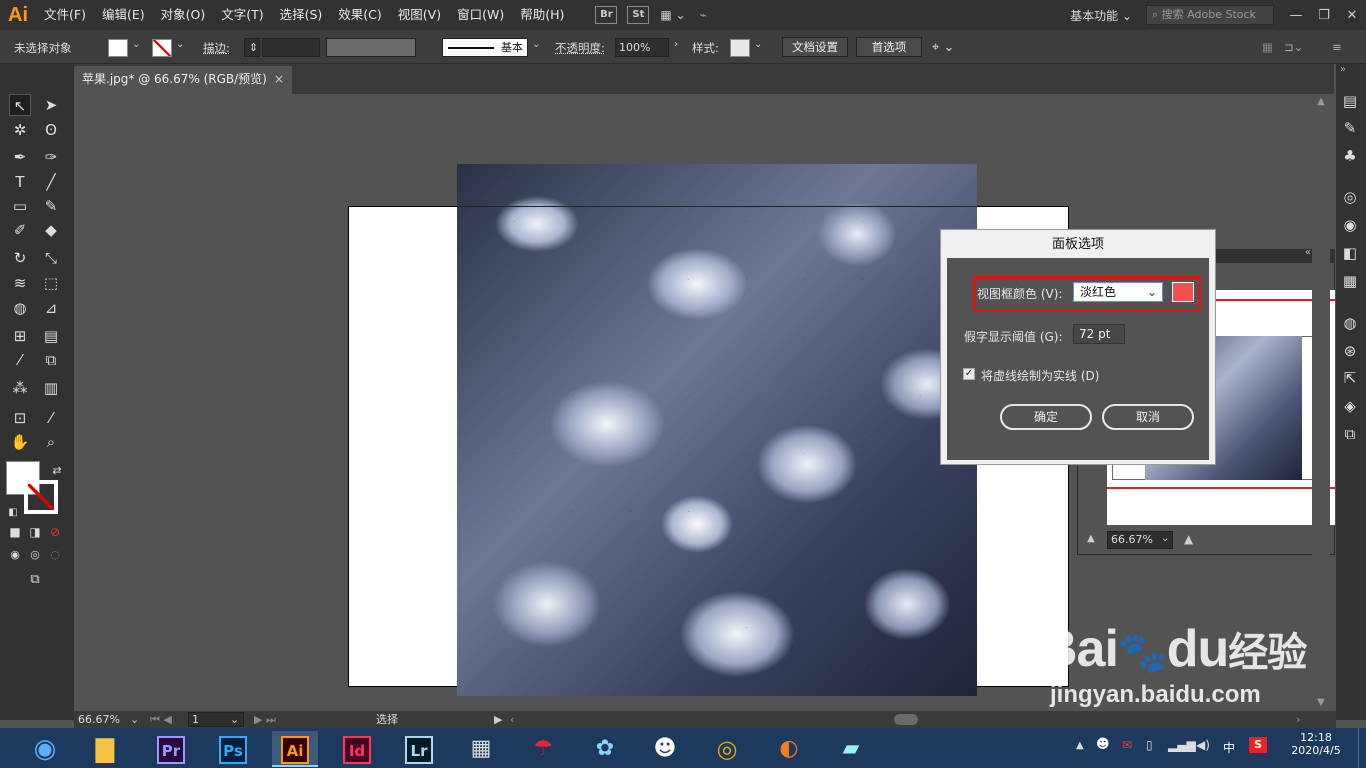  I want to click on rotate-tool-icon: ↻, so click(20, 258).